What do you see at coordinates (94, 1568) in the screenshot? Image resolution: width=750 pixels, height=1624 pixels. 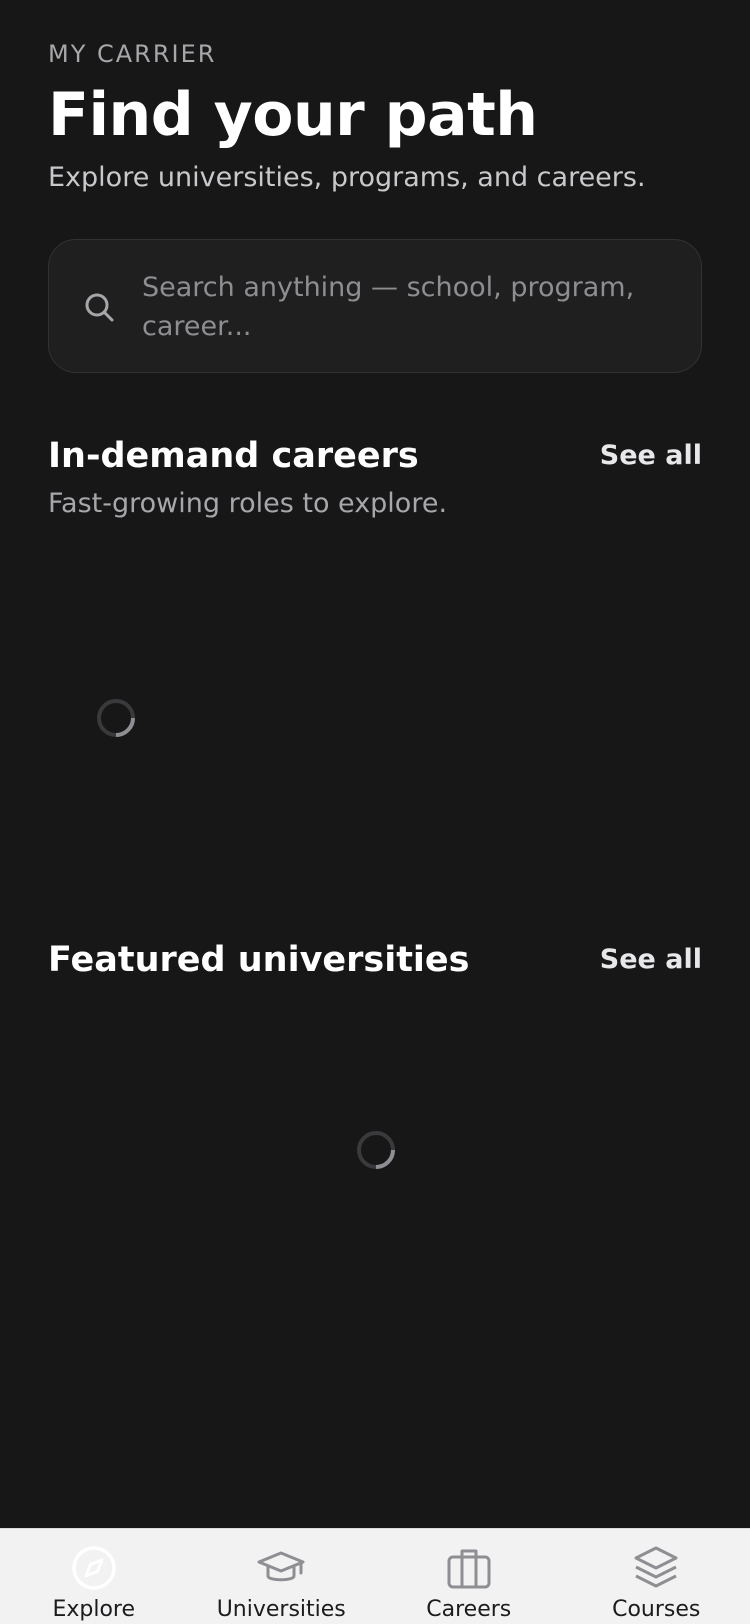 I see `compass-icon` at bounding box center [94, 1568].